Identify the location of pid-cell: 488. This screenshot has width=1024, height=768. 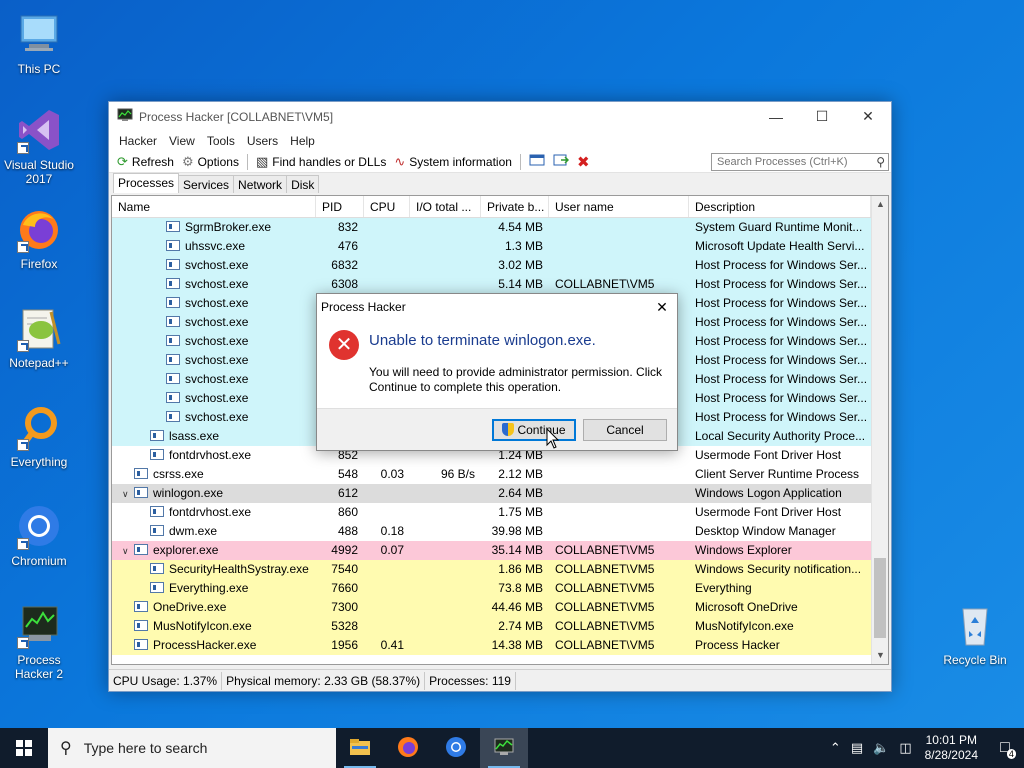
(347, 531).